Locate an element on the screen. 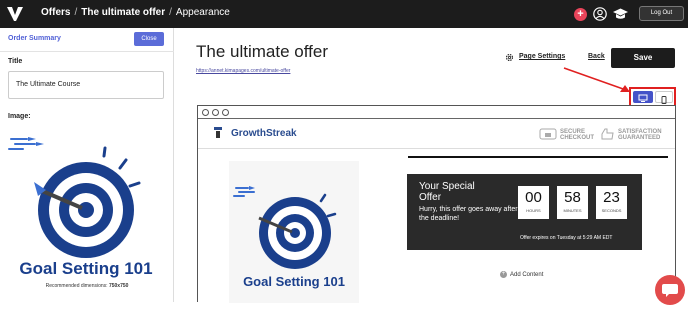  desktop-icon is located at coordinates (643, 98).